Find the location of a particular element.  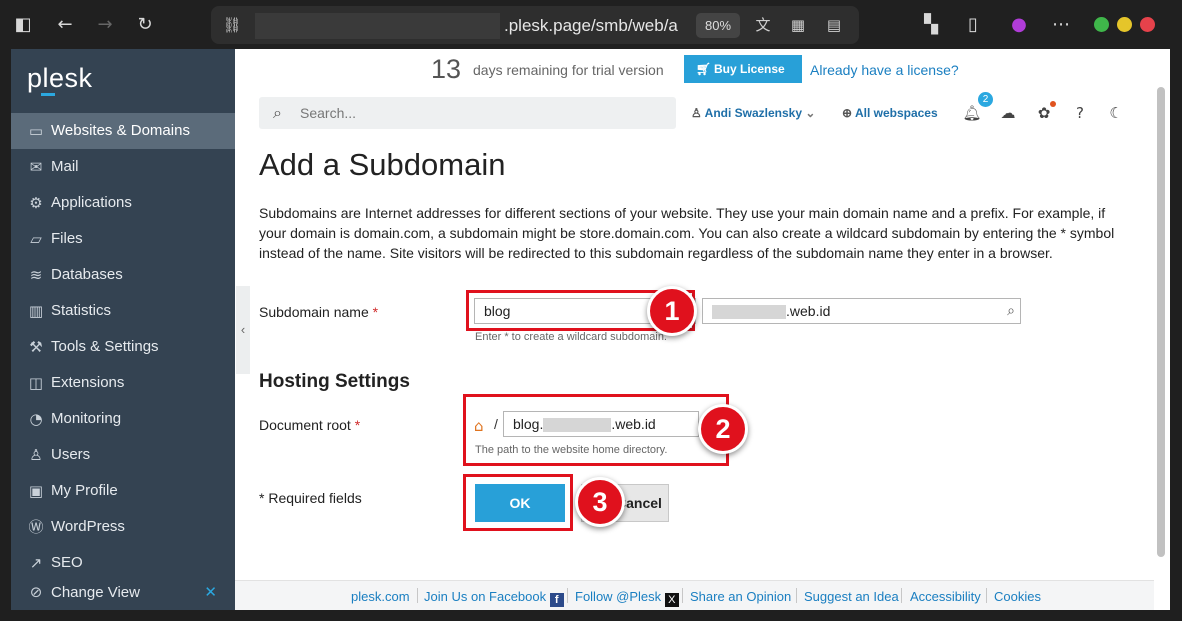

dark-mode-icon: ☾ is located at coordinates (1116, 113).